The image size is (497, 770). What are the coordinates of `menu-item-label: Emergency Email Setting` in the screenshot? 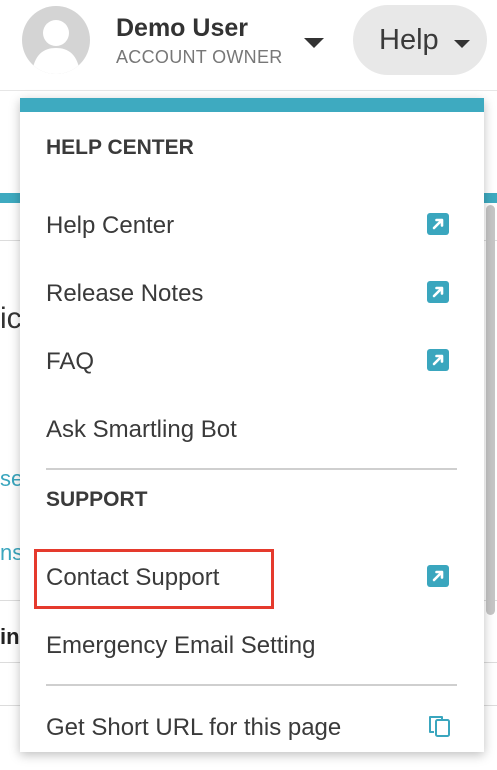 It's located at (181, 645).